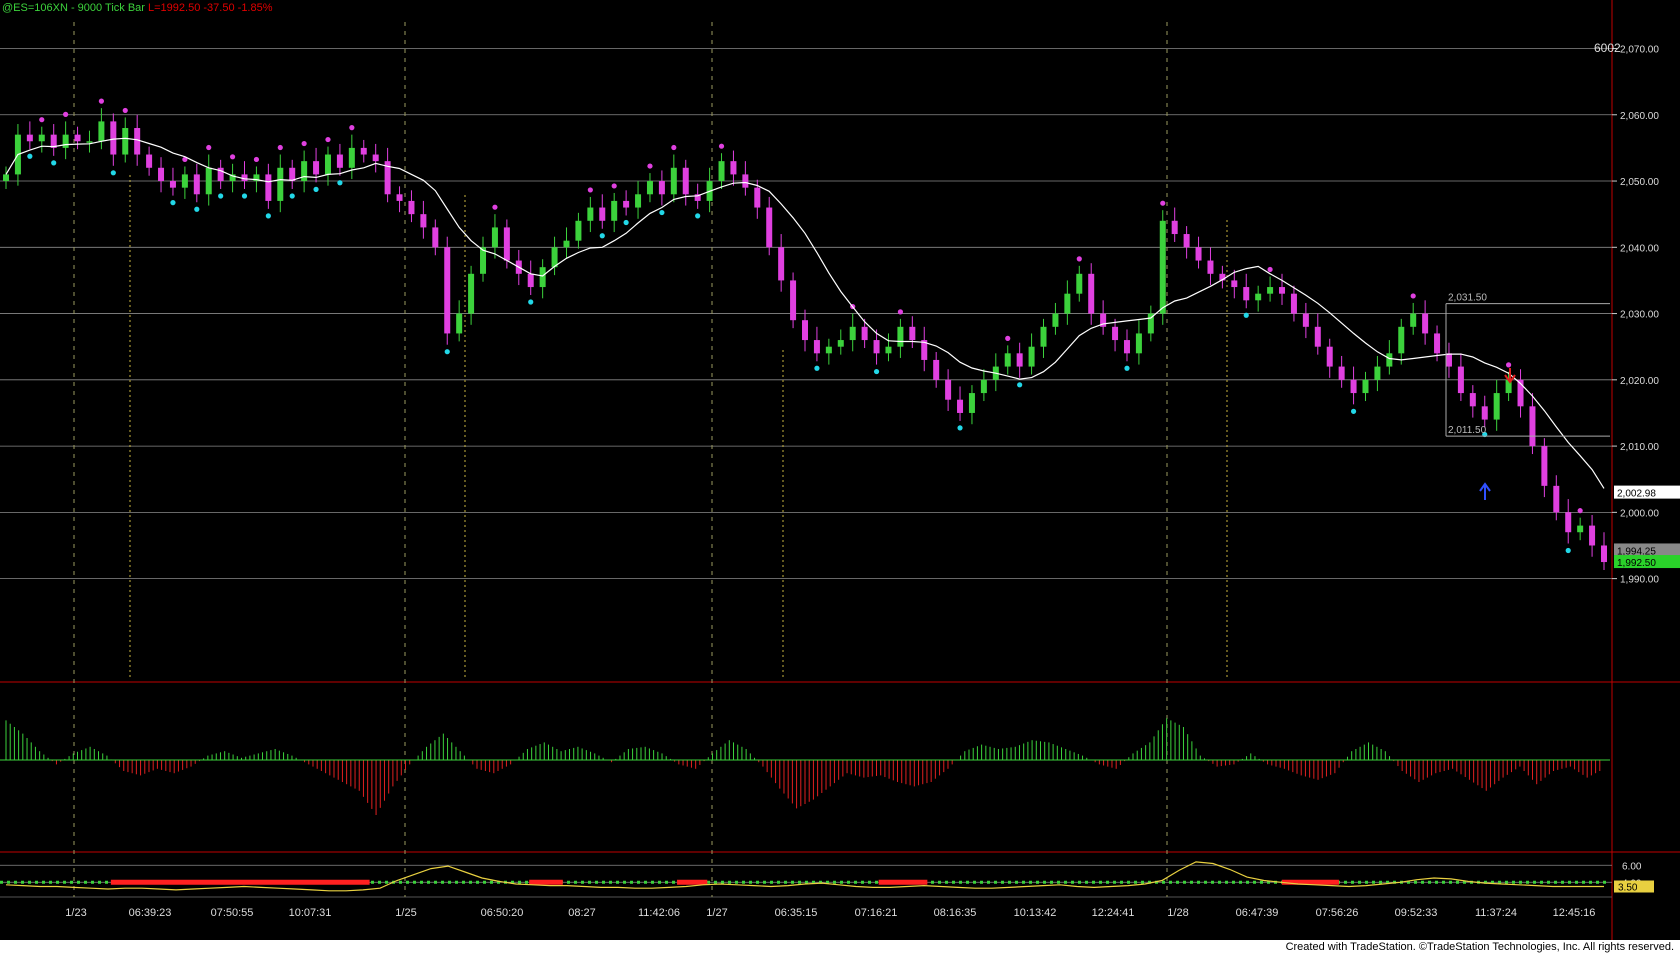 The height and width of the screenshot is (954, 1680). I want to click on buy-arrow-icon, so click(1485, 491).